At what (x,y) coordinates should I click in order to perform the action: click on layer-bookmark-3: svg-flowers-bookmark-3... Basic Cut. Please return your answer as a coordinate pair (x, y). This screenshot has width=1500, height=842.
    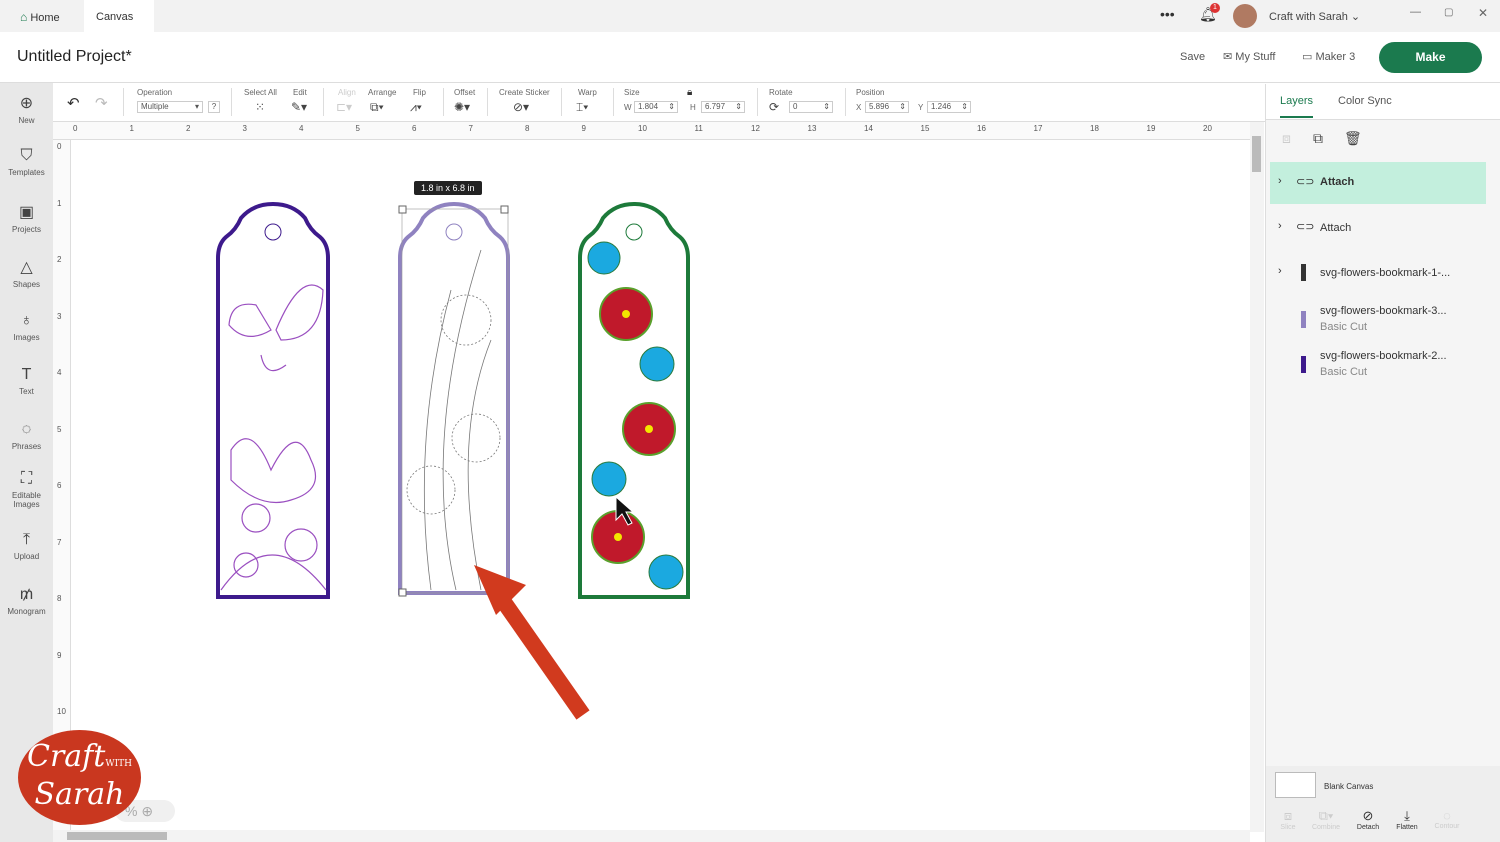
    Looking at the image, I should click on (1378, 318).